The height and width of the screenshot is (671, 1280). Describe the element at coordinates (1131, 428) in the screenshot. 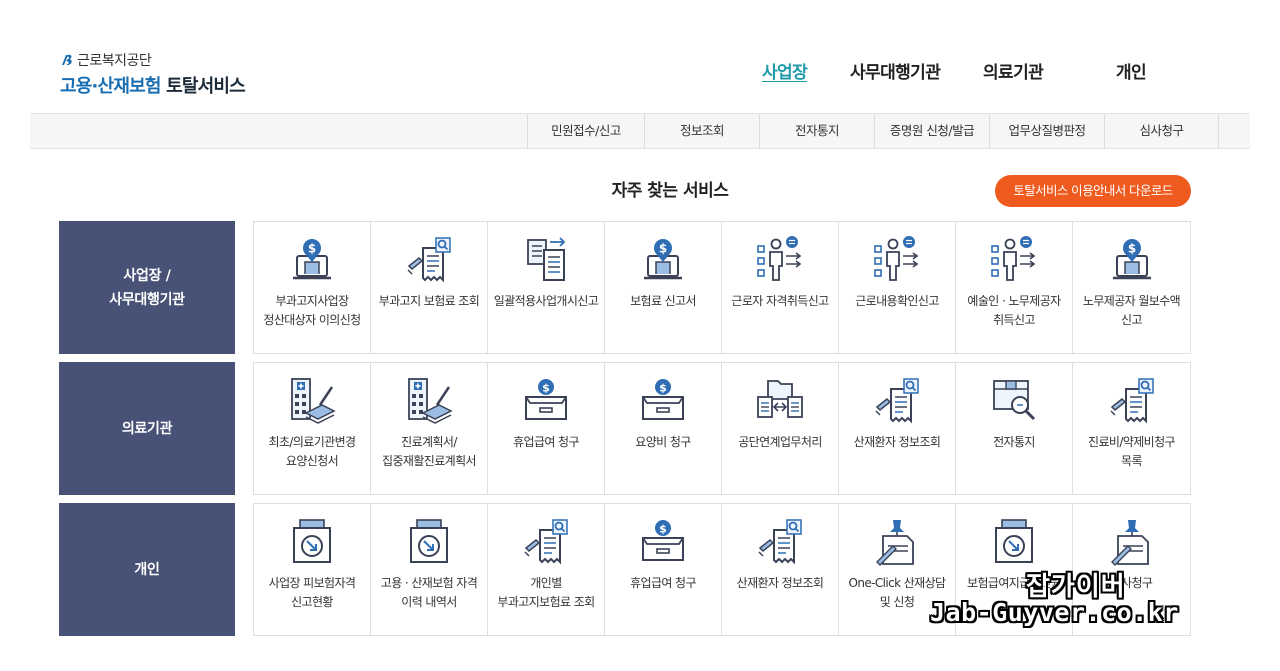

I see `service-item: 진료비/약제비청구 목록` at that location.